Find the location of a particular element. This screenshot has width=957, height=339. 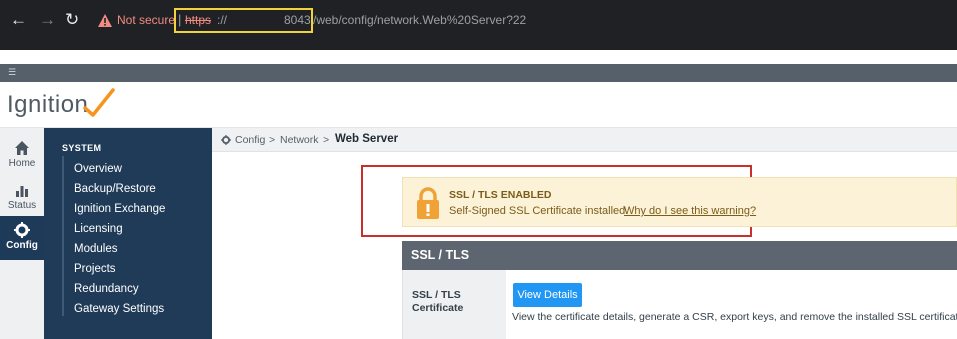

ssl-row-label-2: Certificate is located at coordinates (438, 308).